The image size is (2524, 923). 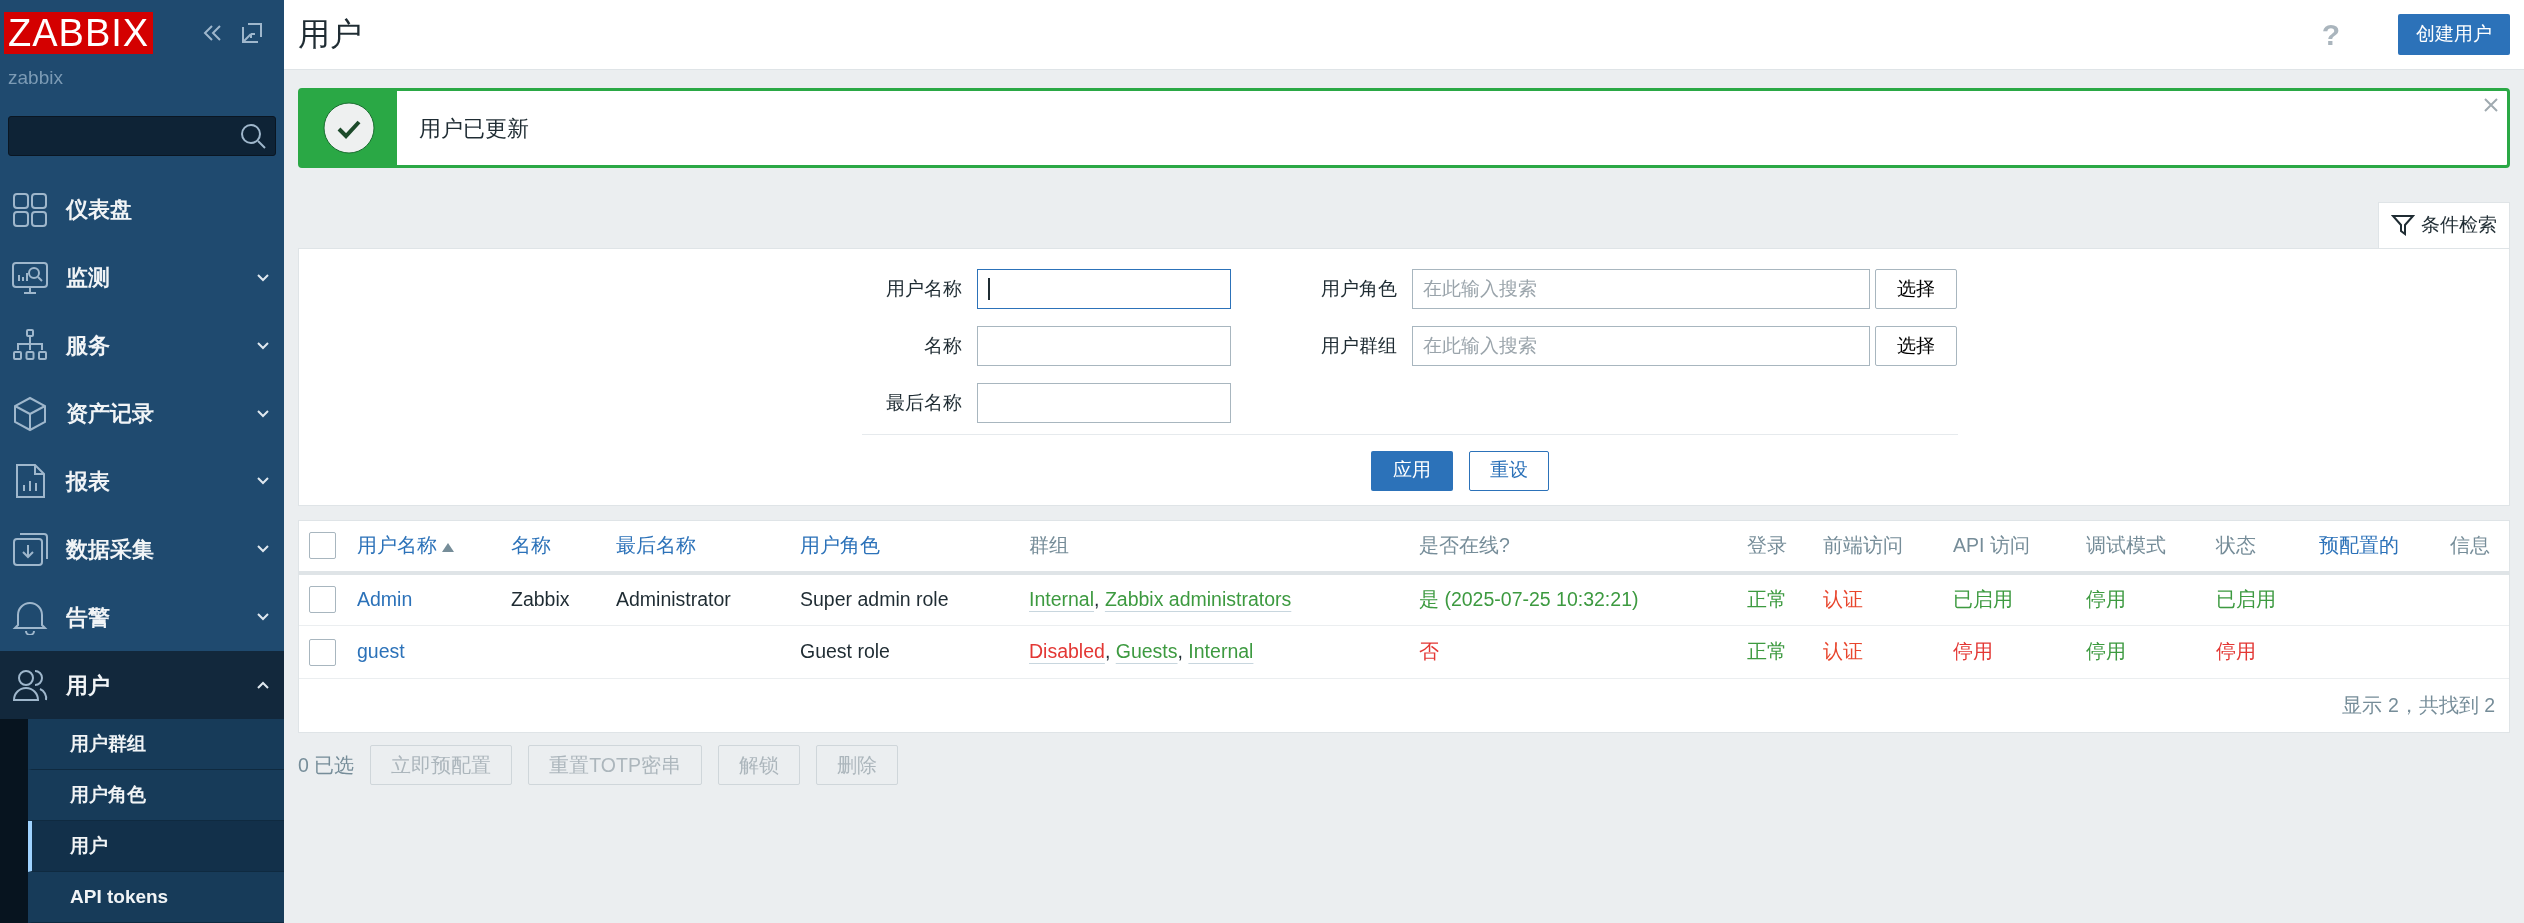 What do you see at coordinates (1412, 470) in the screenshot?
I see `apply-button: 应用` at bounding box center [1412, 470].